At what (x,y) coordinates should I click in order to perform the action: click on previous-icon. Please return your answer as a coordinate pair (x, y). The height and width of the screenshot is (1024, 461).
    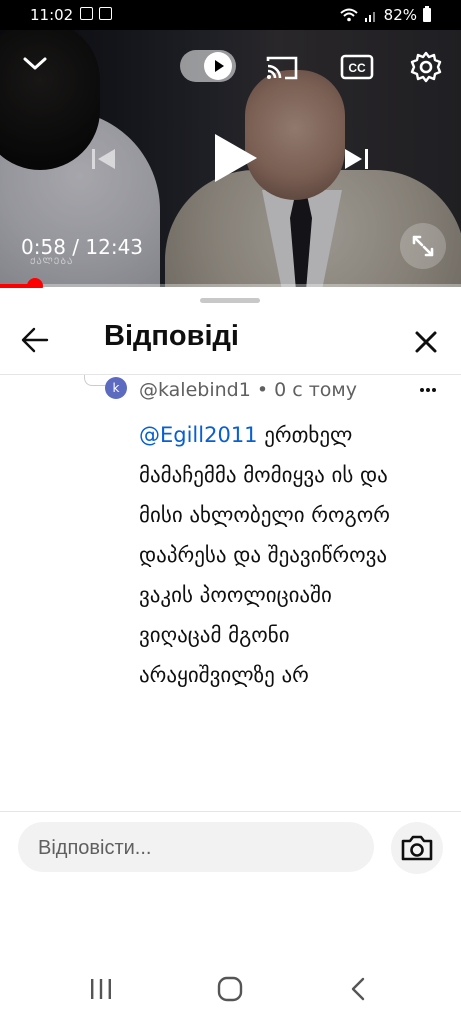
    Looking at the image, I should click on (104, 159).